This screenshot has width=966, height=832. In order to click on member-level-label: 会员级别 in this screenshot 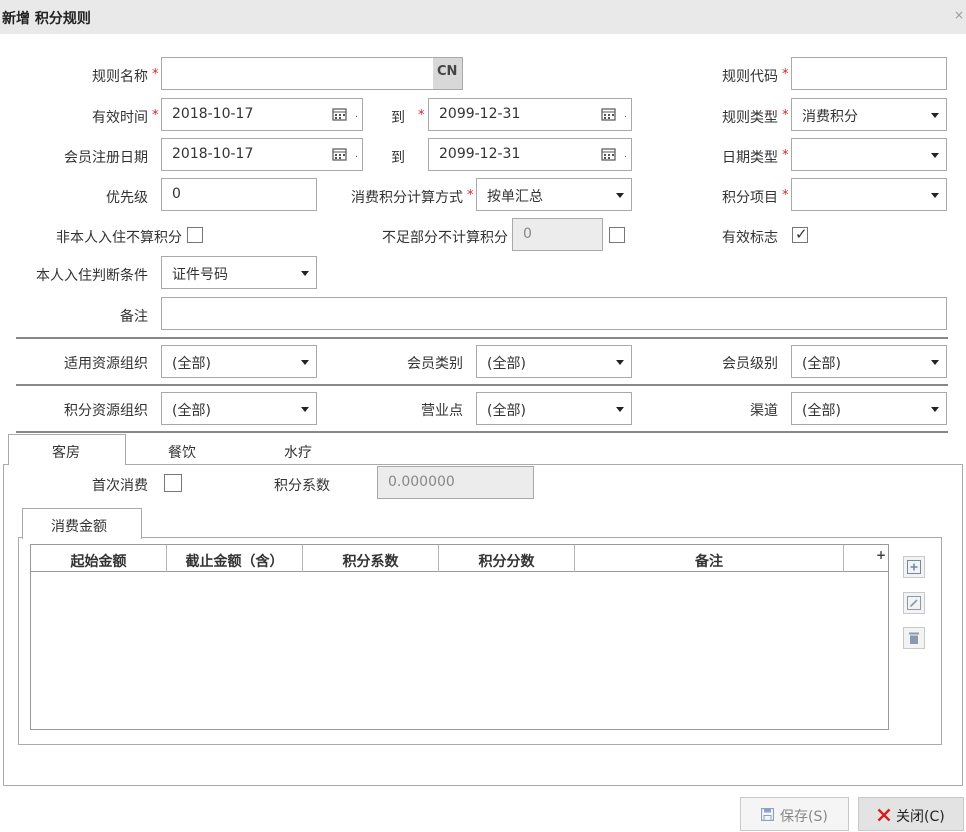, I will do `click(750, 364)`.